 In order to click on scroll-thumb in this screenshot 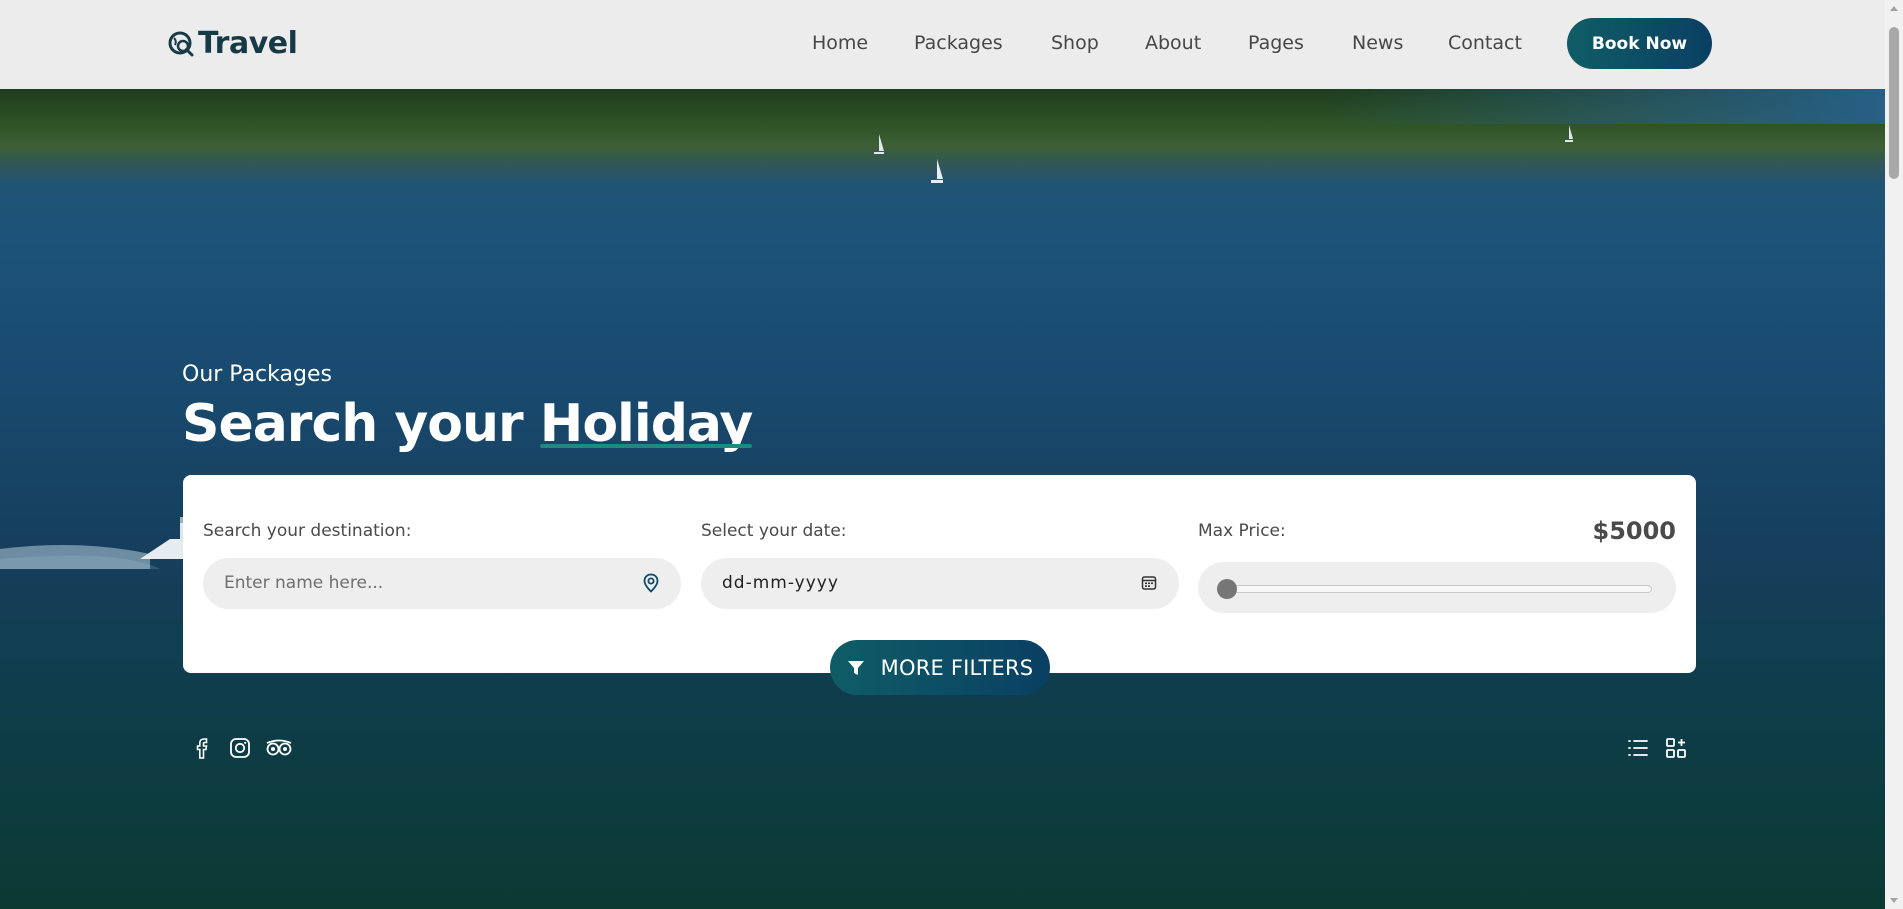, I will do `click(1894, 103)`.